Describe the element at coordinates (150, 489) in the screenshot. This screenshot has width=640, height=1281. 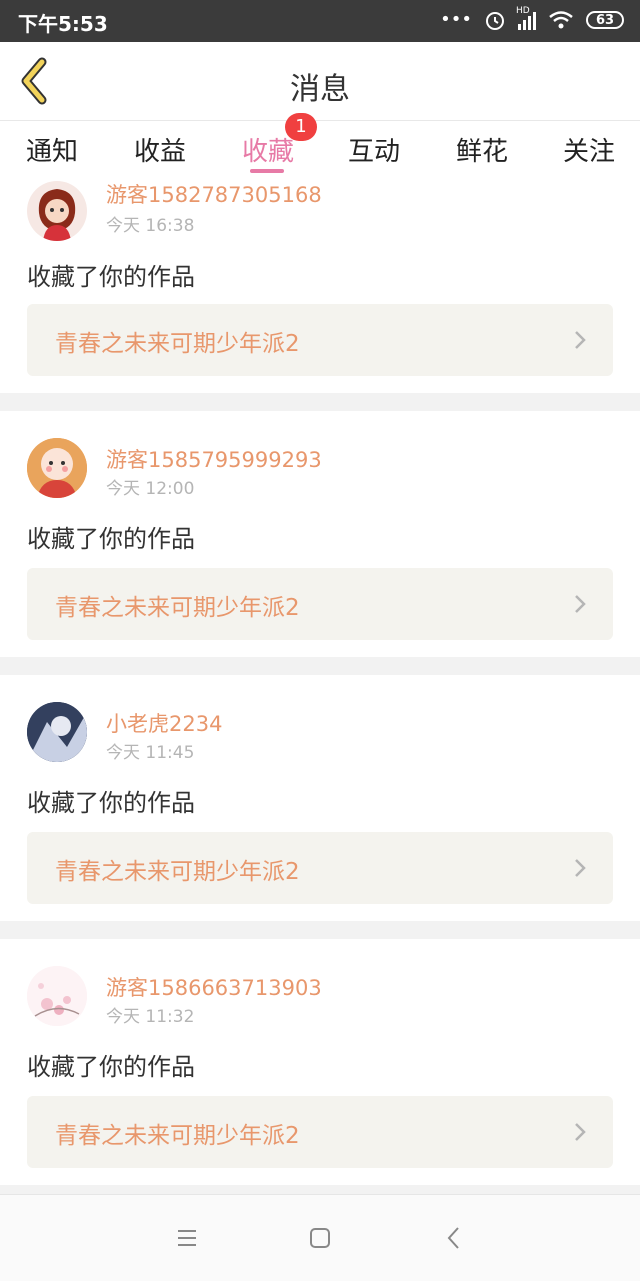
I see `timestamp: 今天 12:00` at that location.